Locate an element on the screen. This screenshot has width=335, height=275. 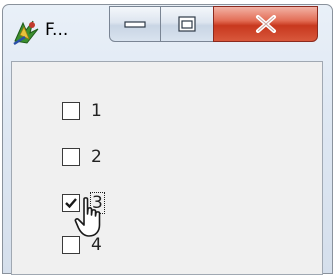
maximize-icon is located at coordinates (187, 24).